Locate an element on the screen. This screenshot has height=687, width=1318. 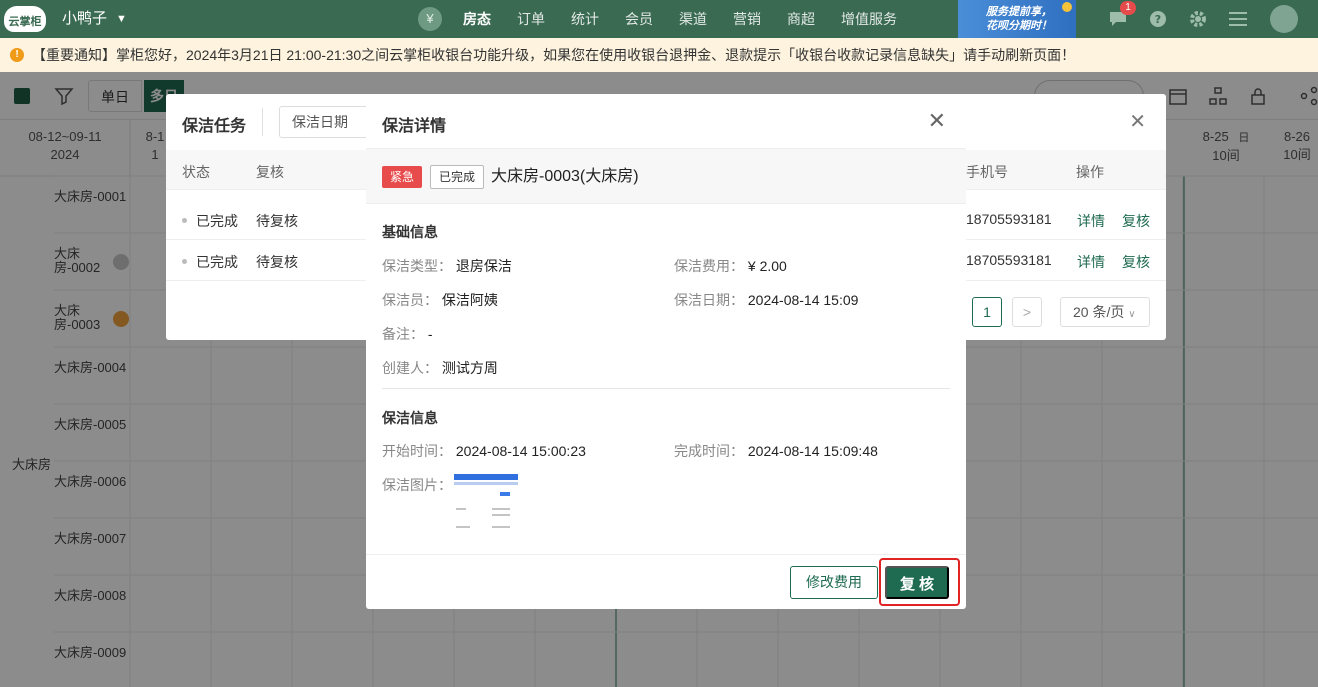
cleaning-date-label: 保洁日期： is located at coordinates (709, 300).